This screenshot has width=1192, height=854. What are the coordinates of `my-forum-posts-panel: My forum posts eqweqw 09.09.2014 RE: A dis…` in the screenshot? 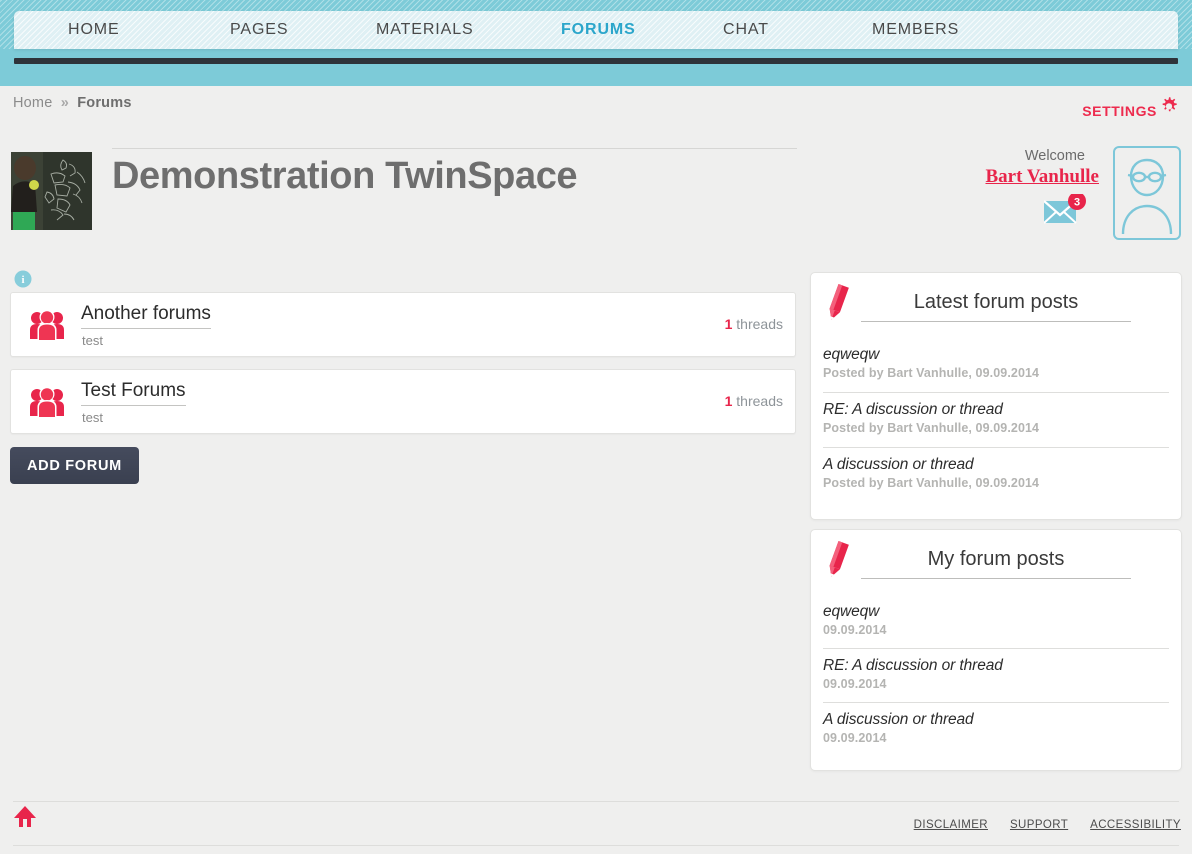 It's located at (996, 650).